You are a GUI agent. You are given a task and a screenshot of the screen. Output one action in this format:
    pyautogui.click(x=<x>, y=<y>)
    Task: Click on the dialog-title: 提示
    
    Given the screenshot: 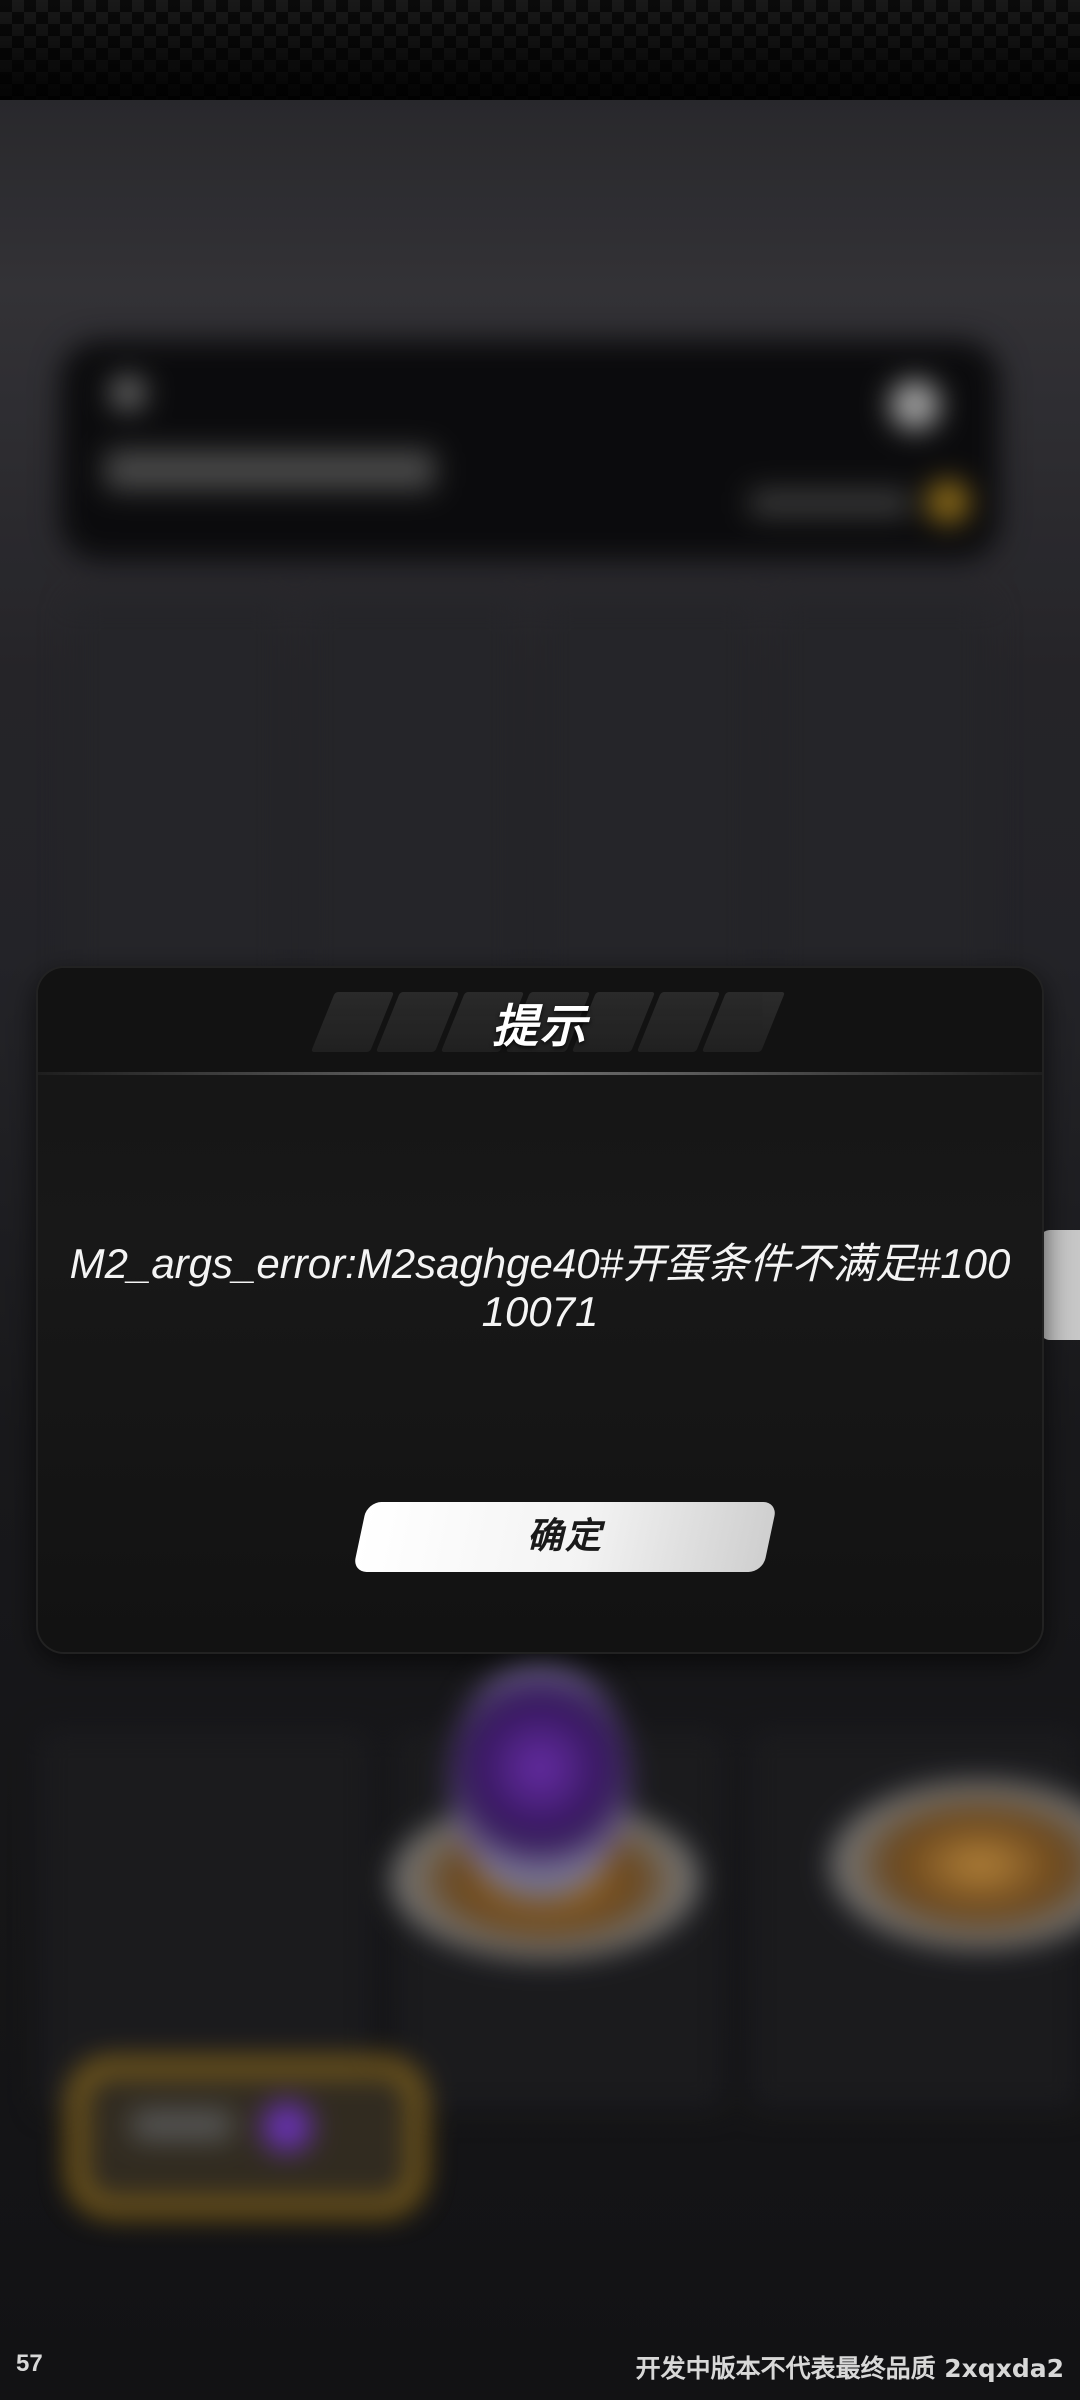 What is the action you would take?
    pyautogui.click(x=540, y=1026)
    